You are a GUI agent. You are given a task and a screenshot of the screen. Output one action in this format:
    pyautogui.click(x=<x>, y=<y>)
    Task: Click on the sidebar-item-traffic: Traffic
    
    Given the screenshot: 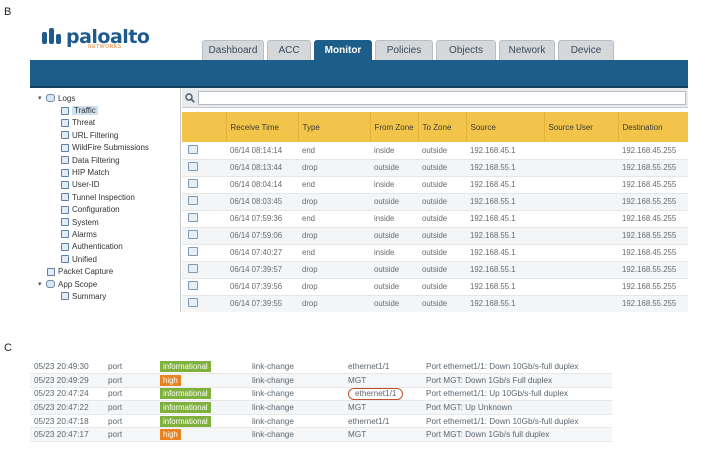 What is the action you would take?
    pyautogui.click(x=105, y=110)
    